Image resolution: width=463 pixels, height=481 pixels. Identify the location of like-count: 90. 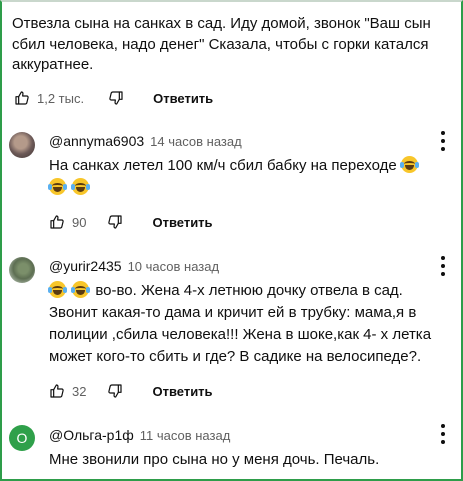
(79, 222).